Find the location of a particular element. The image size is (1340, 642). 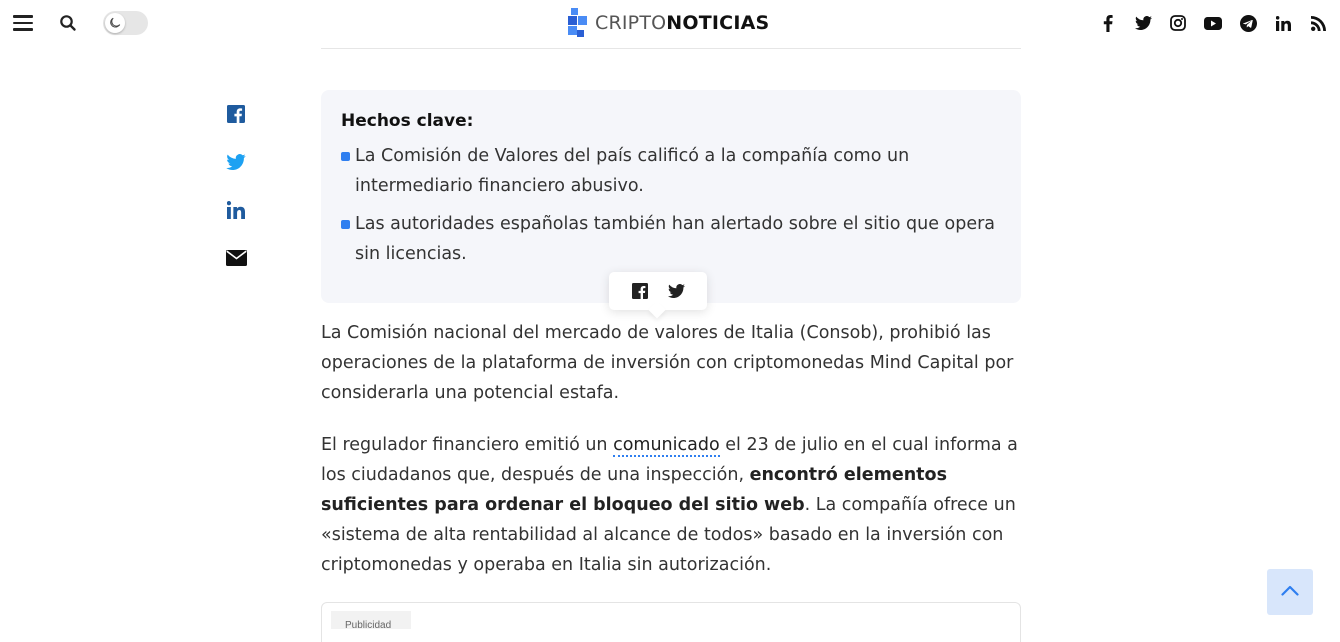

moon-icon is located at coordinates (115, 23).